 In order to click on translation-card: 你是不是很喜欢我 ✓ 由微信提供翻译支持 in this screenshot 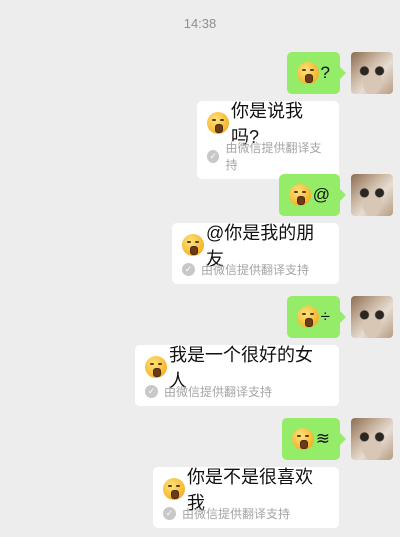, I will do `click(246, 497)`.